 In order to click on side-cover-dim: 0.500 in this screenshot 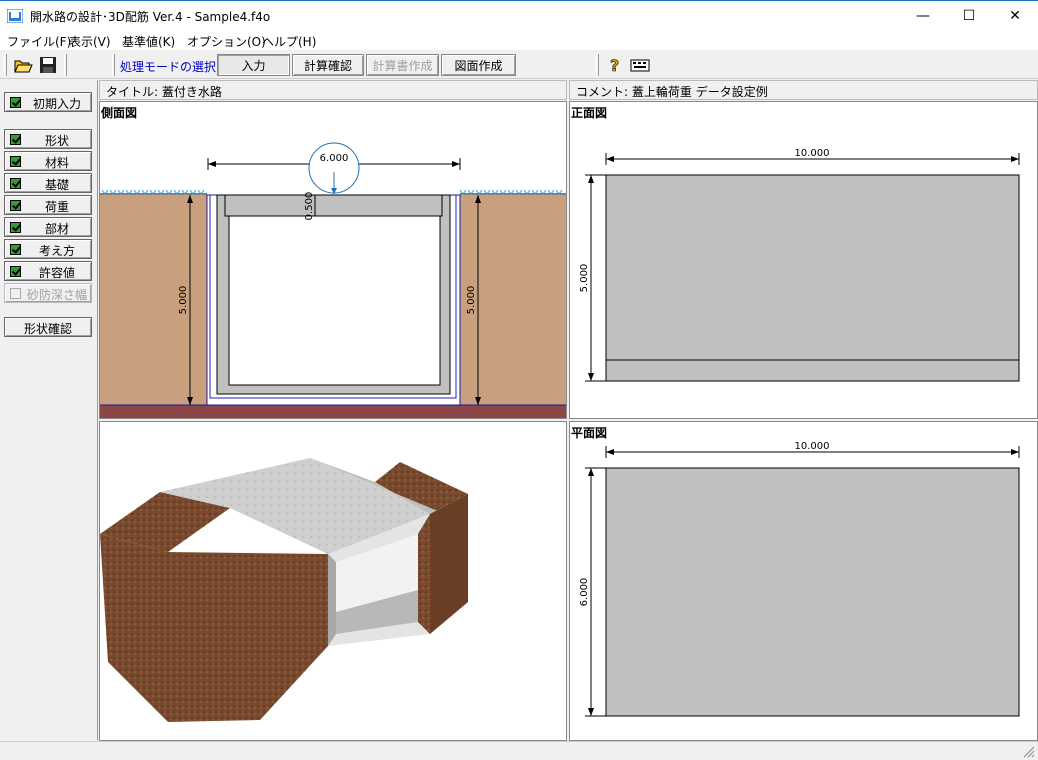, I will do `click(309, 206)`.